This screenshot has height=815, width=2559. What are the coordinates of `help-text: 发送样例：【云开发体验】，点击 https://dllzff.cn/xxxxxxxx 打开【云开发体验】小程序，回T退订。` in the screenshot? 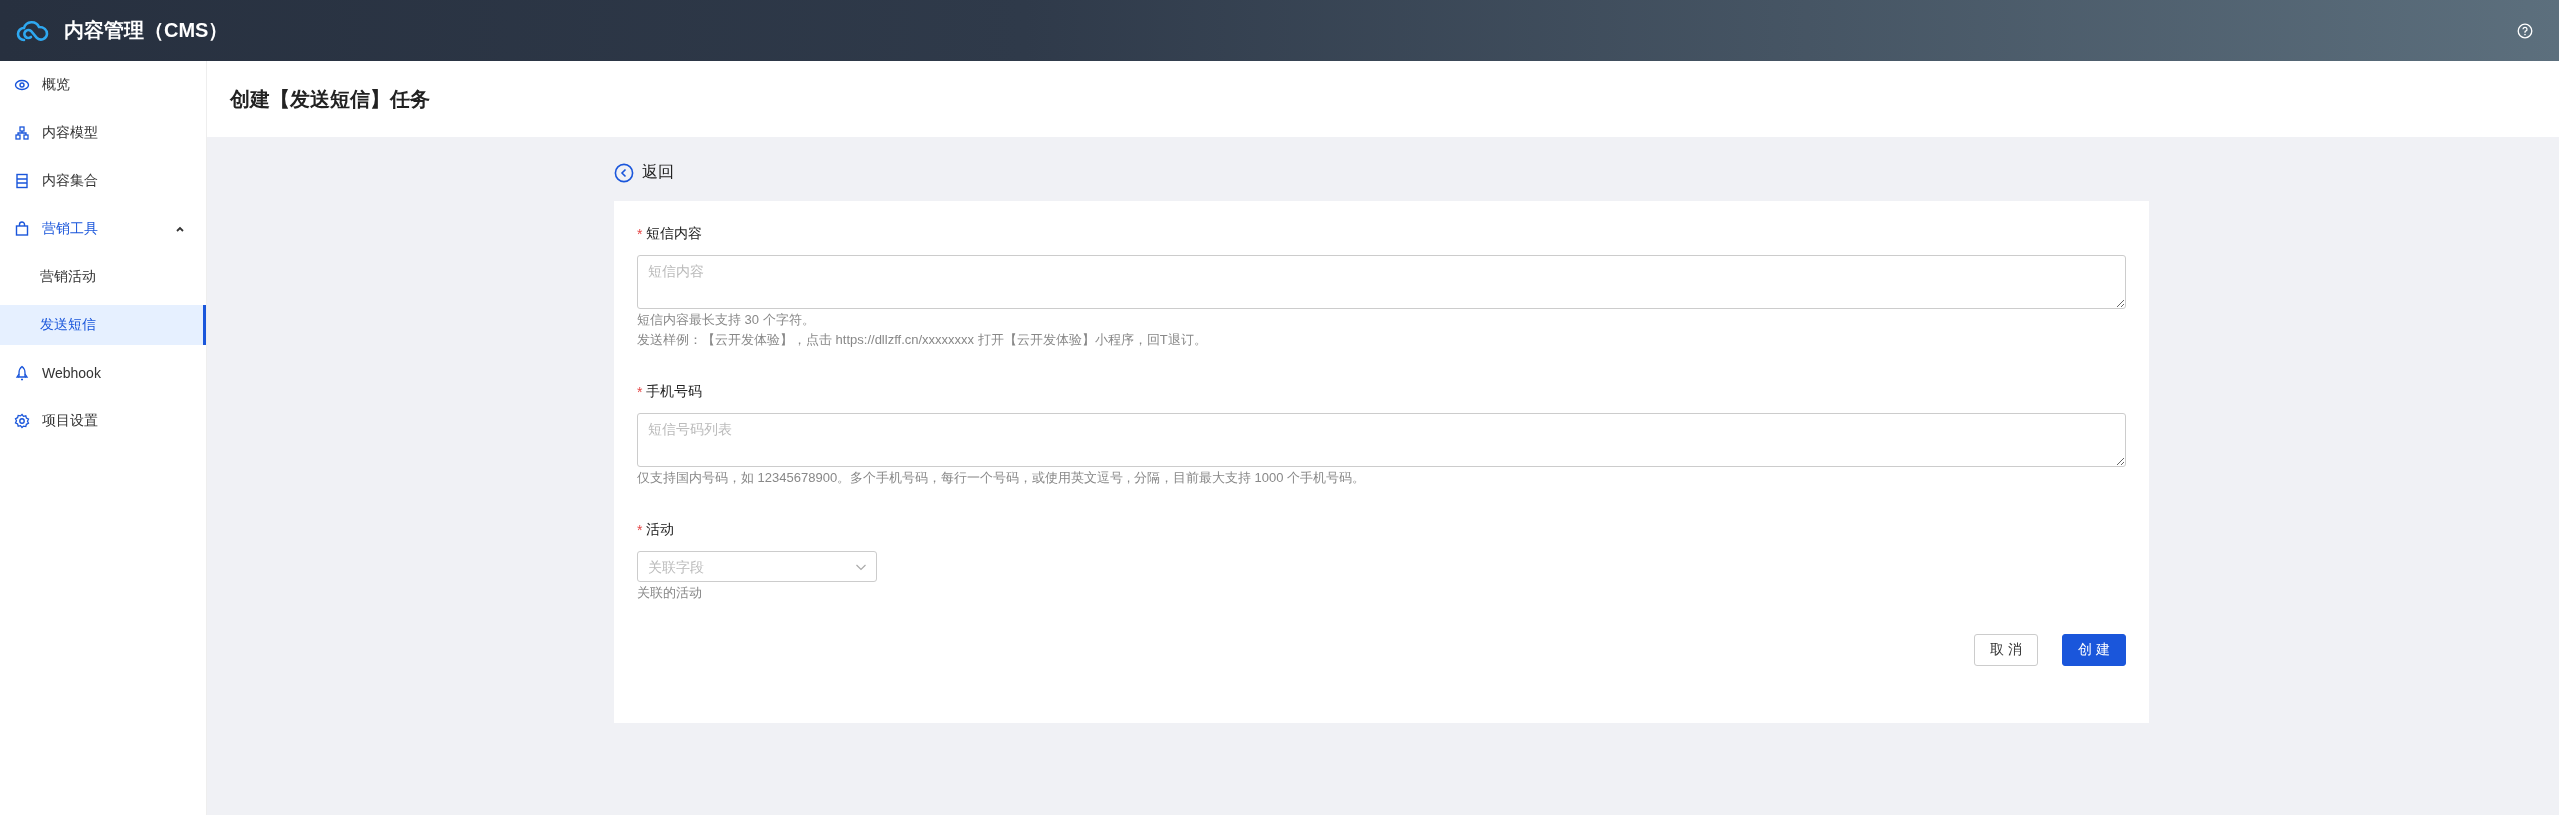 It's located at (922, 340).